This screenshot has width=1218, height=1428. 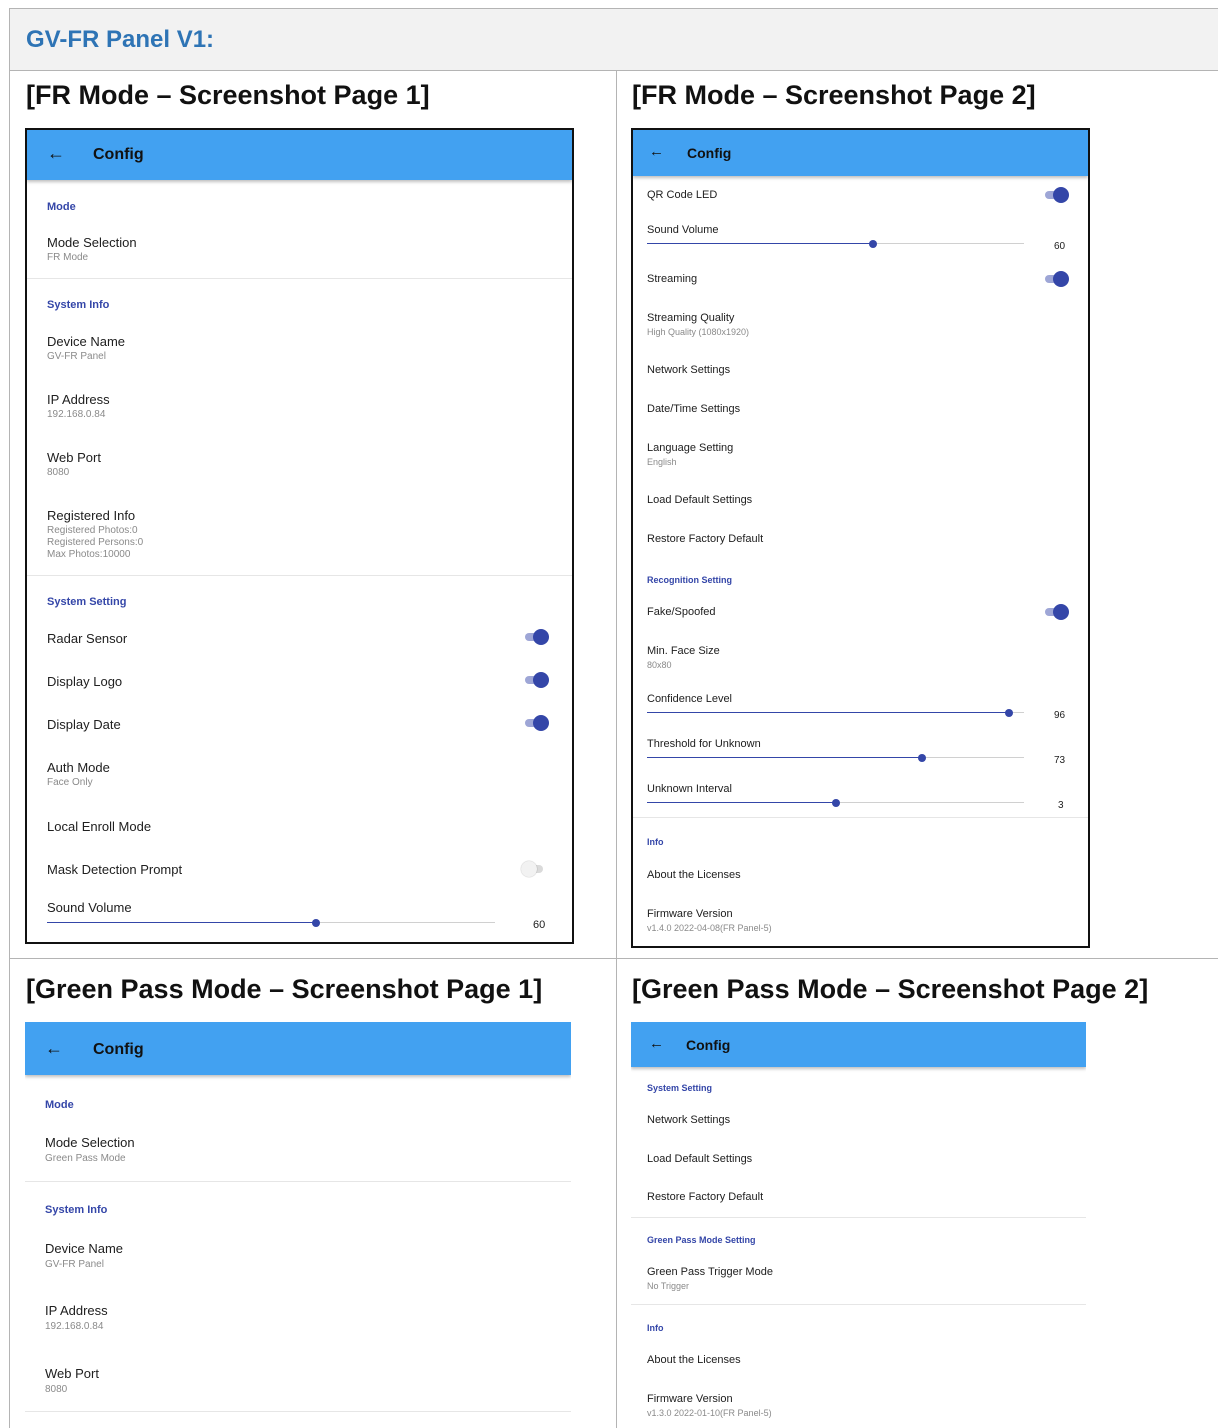 I want to click on setting-value: High Quality (1080x1920), so click(x=698, y=332).